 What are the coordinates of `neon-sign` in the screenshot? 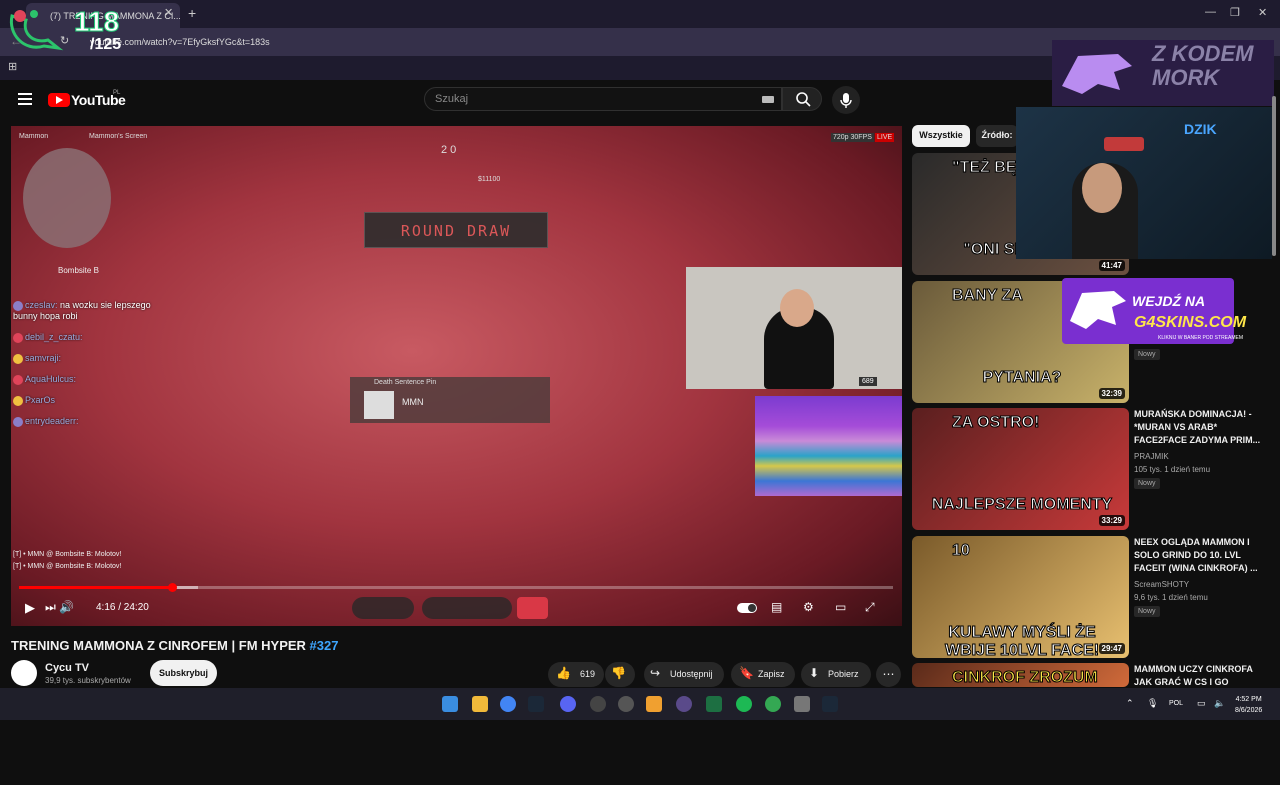 It's located at (1124, 144).